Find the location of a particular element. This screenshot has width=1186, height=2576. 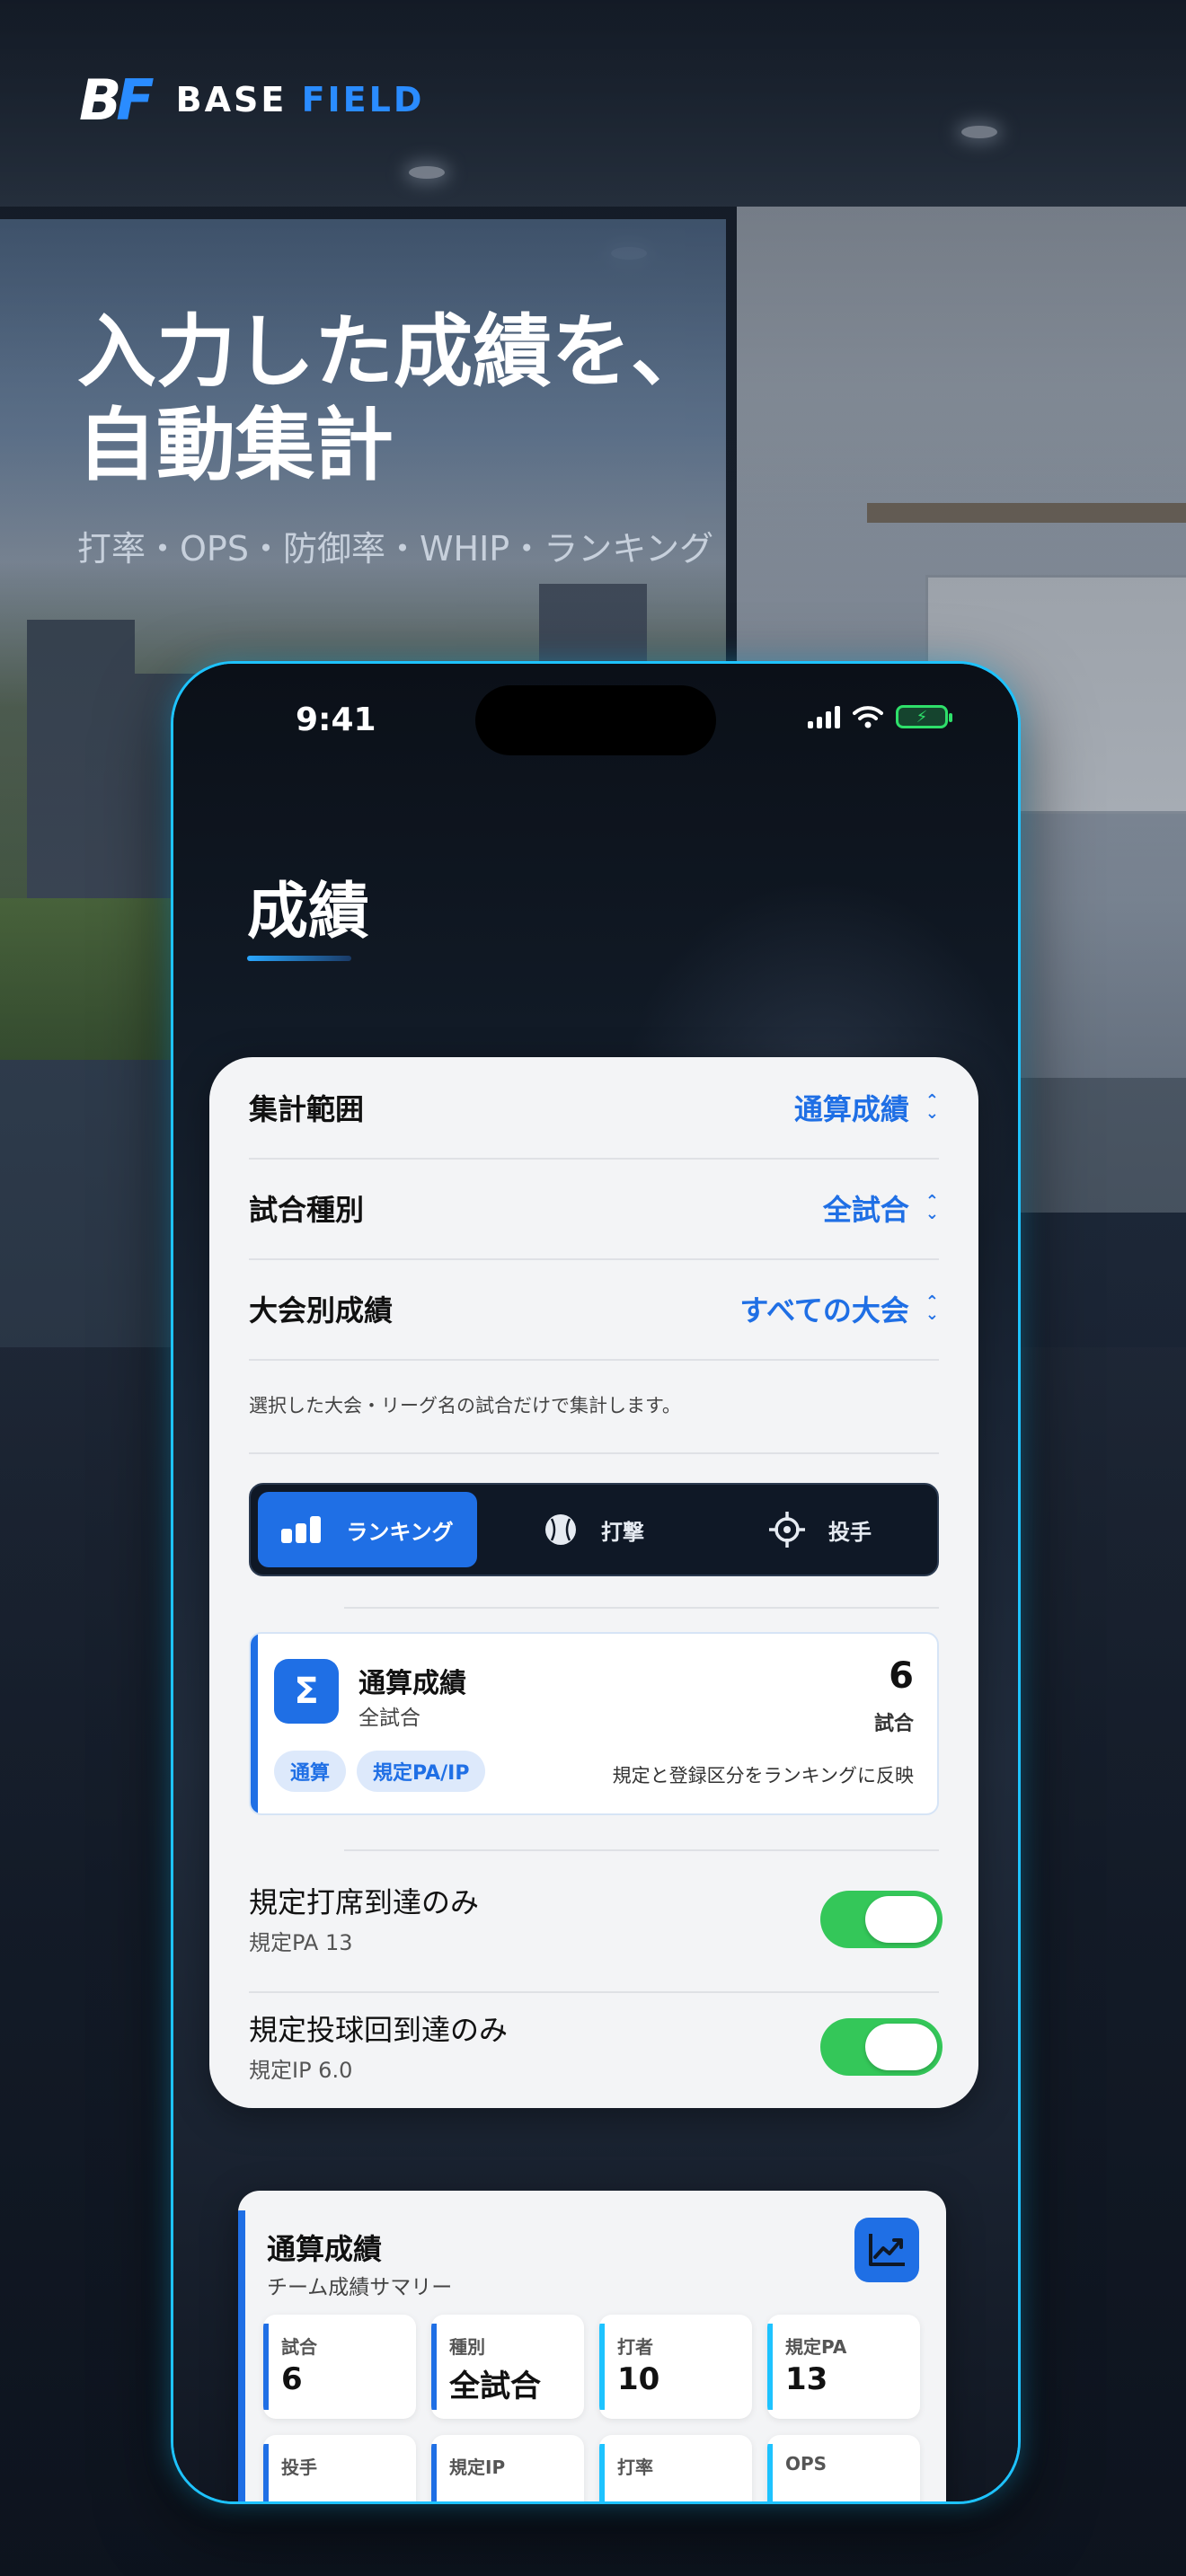

qualified-ip-toggle is located at coordinates (881, 2047).